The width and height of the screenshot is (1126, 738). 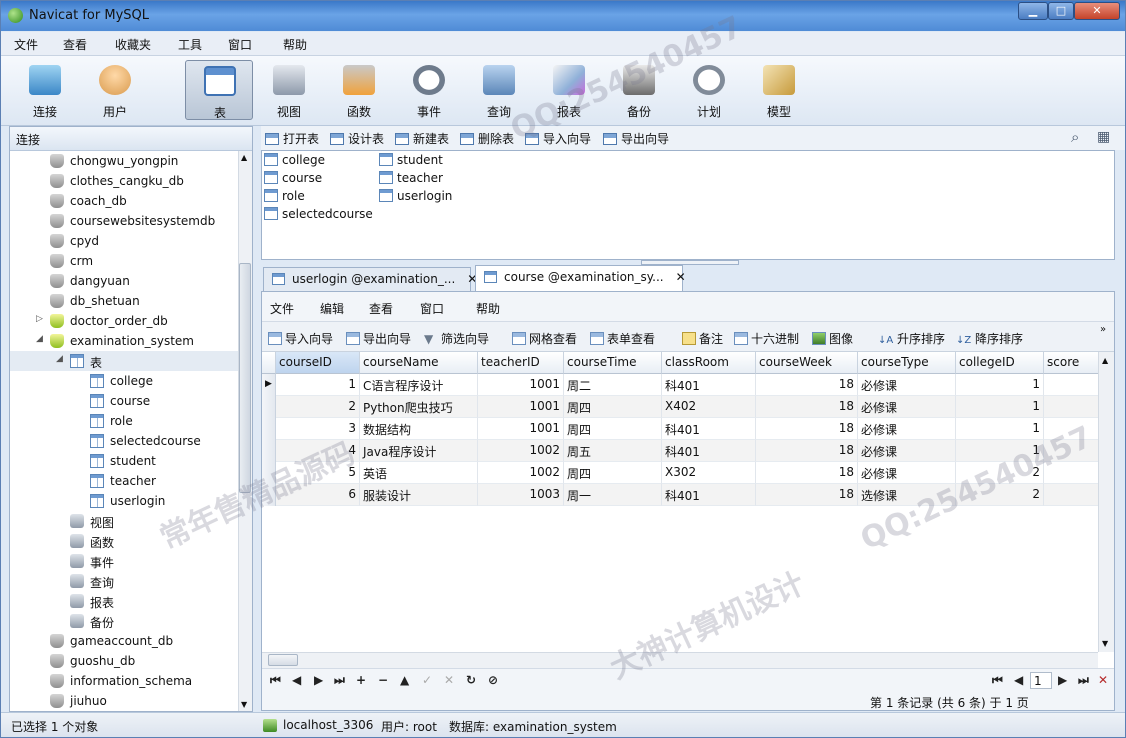 What do you see at coordinates (125, 281) in the screenshot?
I see `tree-item: dangyuan` at bounding box center [125, 281].